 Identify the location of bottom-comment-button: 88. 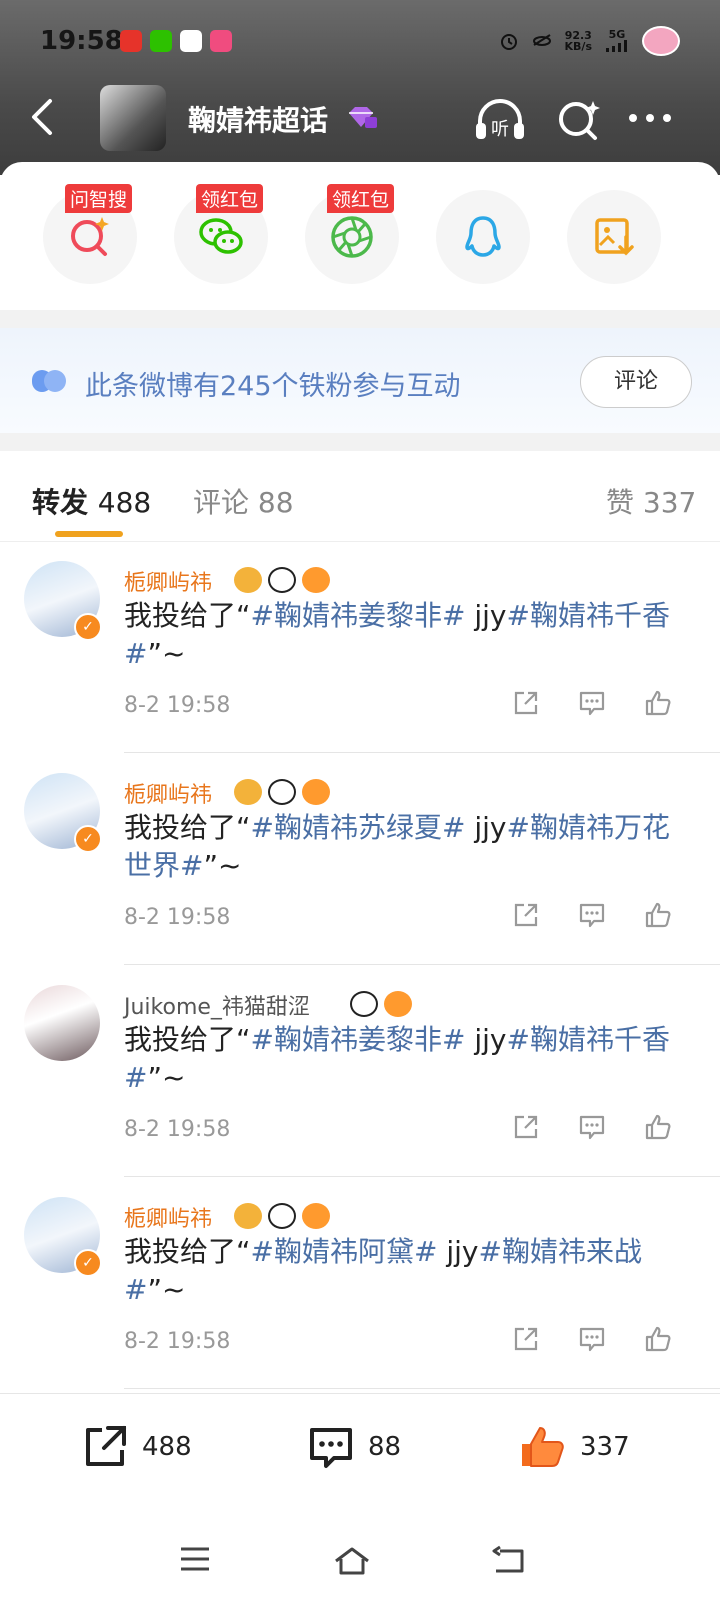
(353, 1447).